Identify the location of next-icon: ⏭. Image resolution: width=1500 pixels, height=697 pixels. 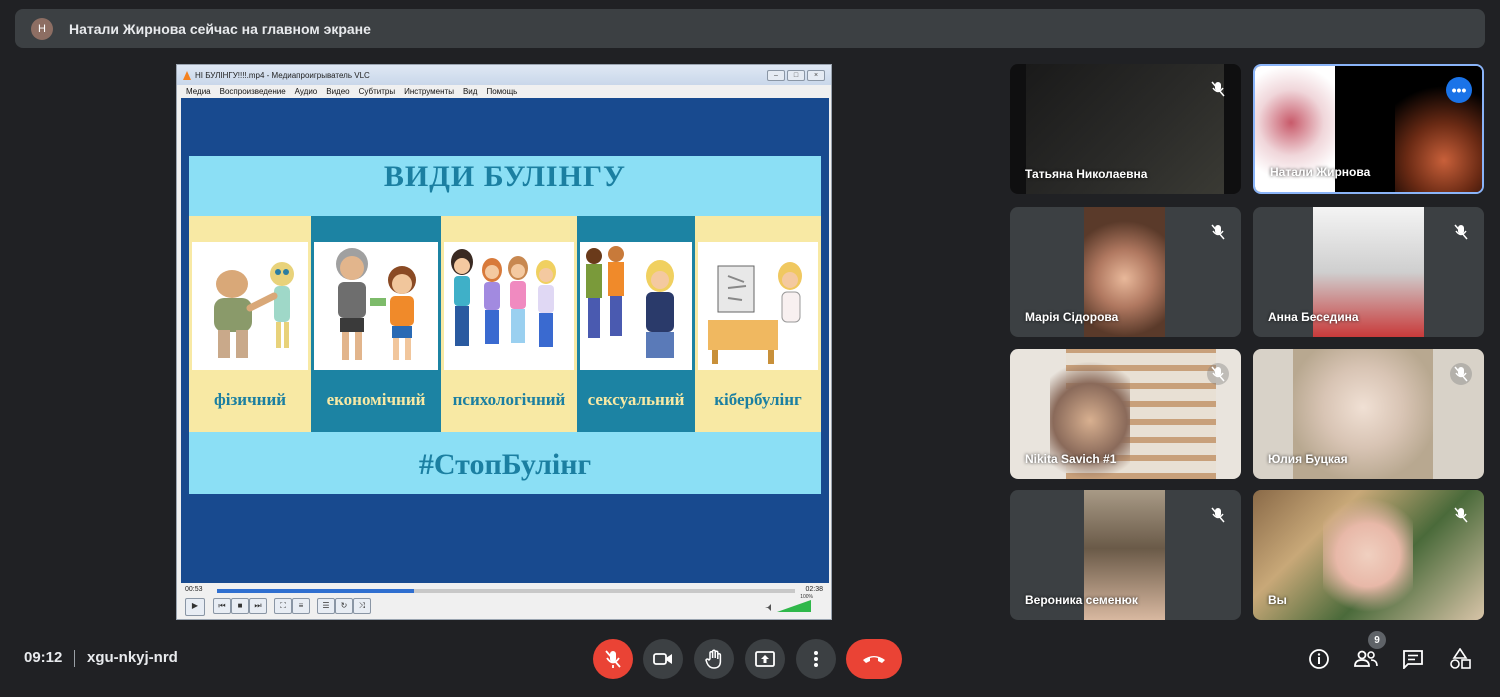
(258, 606).